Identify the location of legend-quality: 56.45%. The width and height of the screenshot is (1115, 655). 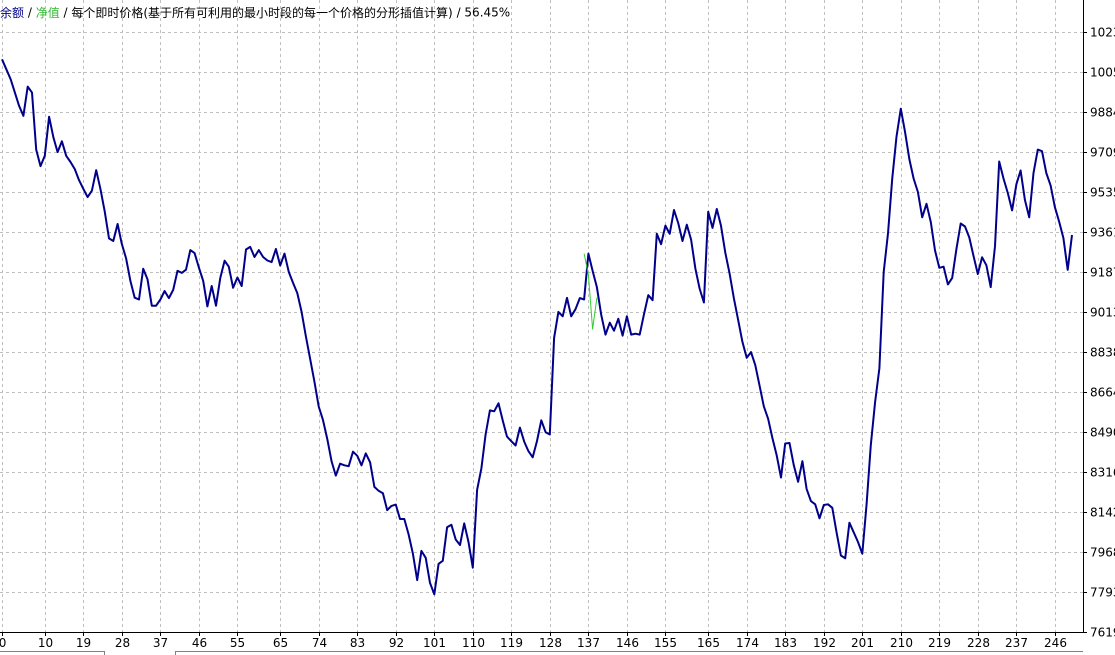
(487, 12).